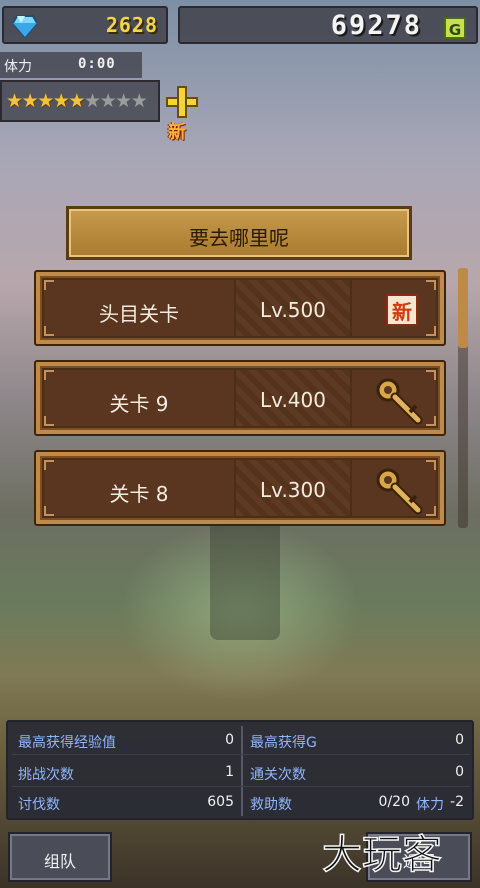  I want to click on stamina-timer: 0:00, so click(97, 64).